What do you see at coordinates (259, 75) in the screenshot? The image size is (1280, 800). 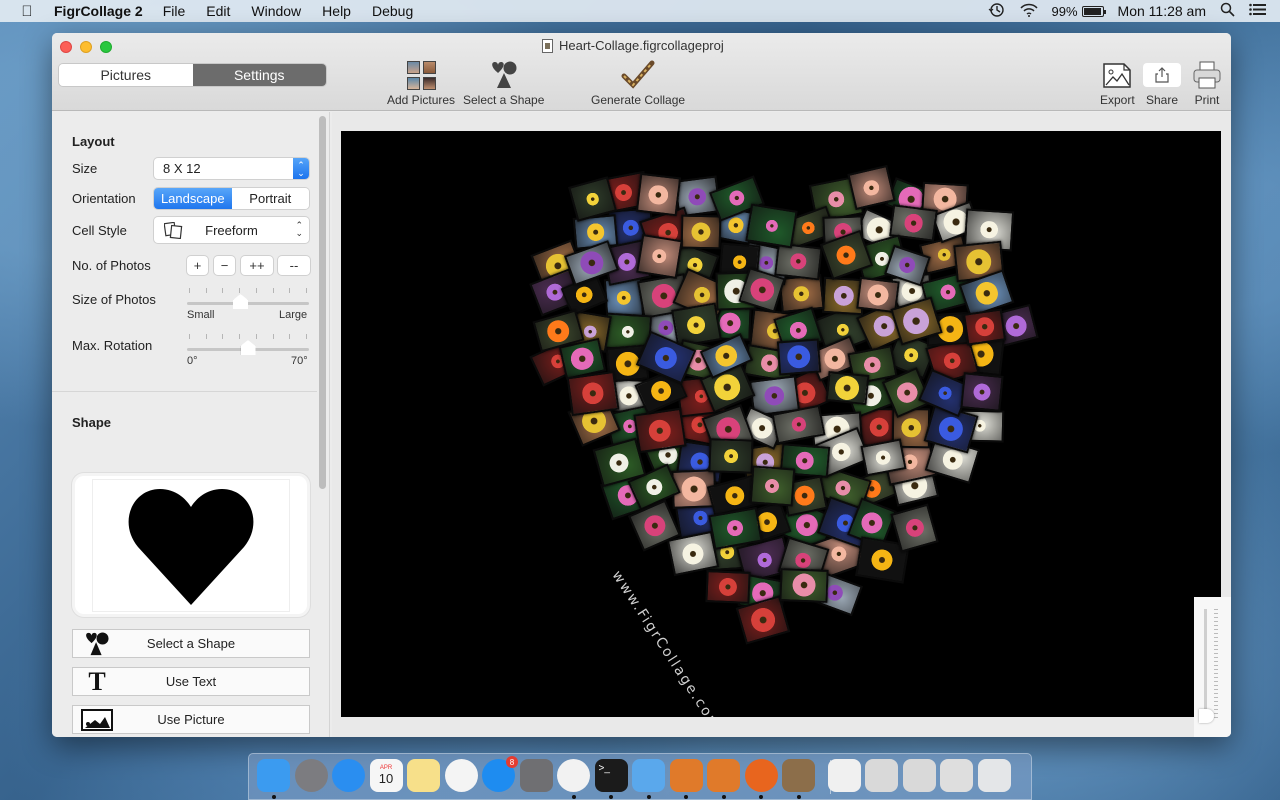 I see `tab-settings: Settings` at bounding box center [259, 75].